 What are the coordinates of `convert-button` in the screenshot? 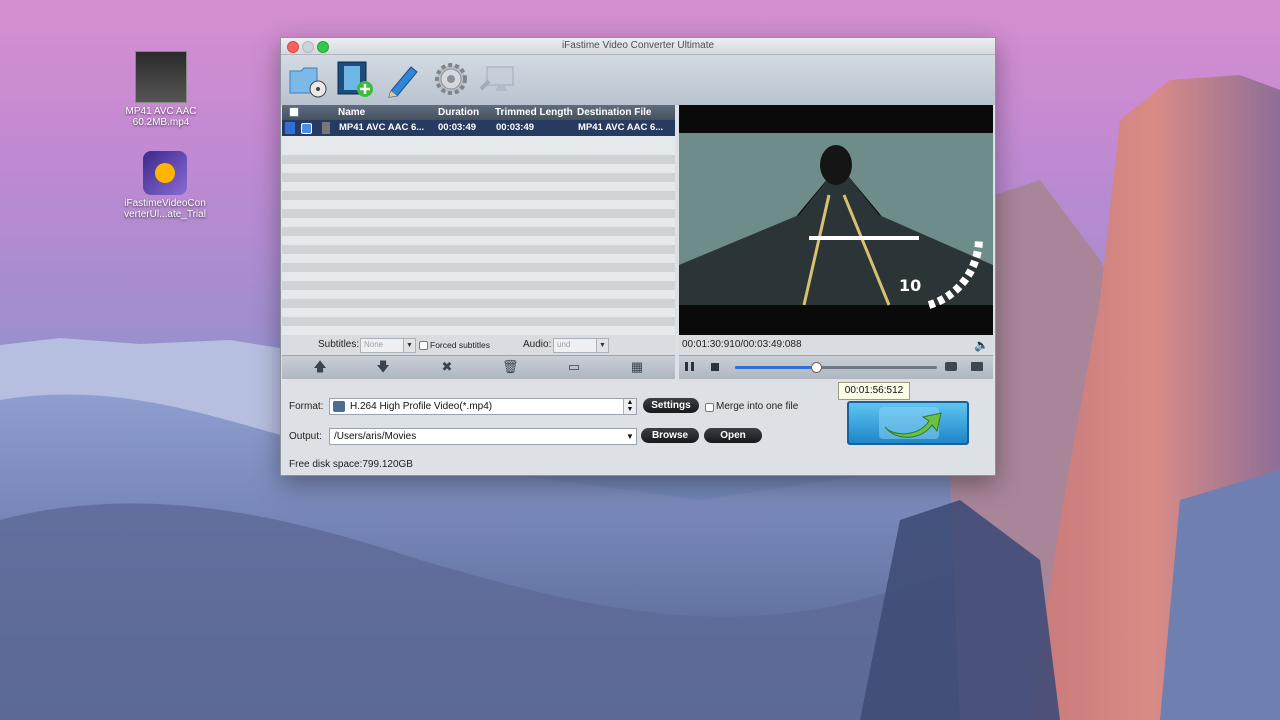 It's located at (908, 423).